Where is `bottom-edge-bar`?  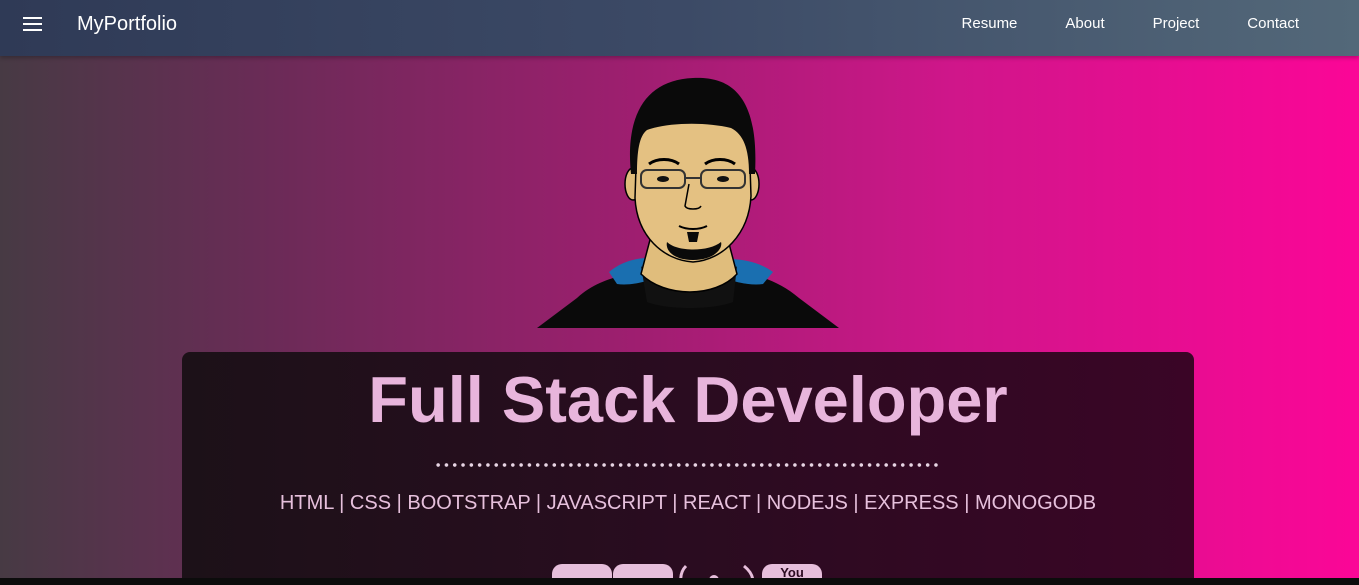
bottom-edge-bar is located at coordinates (679, 581).